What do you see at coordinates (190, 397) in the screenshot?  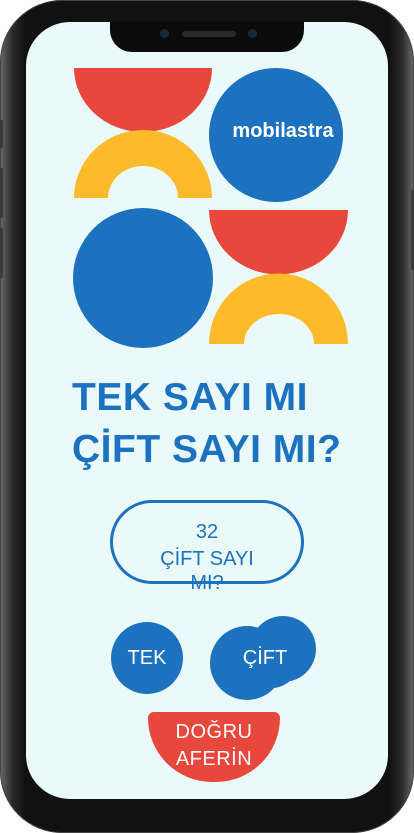 I see `title-line-1: TEK SAYI MI` at bounding box center [190, 397].